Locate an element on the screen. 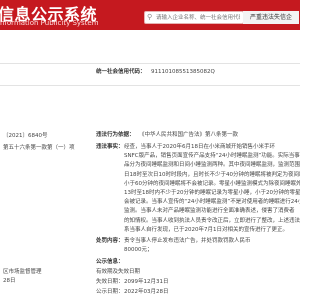 The height and width of the screenshot is (300, 320). authority-name: 区市场监督管理 is located at coordinates (22, 272).